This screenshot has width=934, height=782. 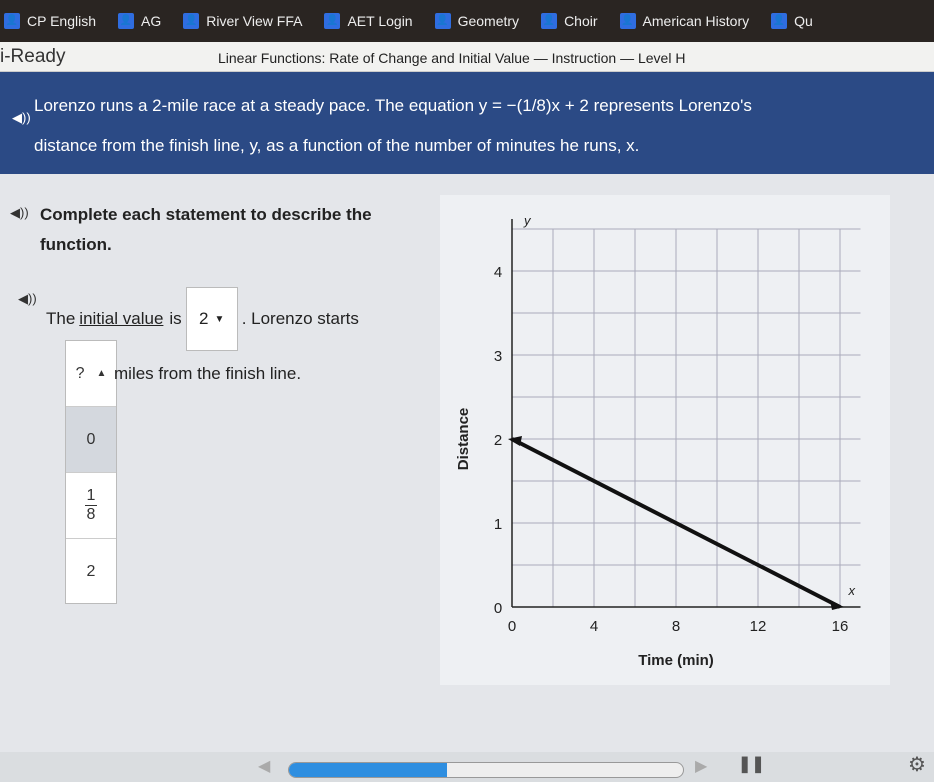 I want to click on y-tick-label: 0, so click(x=498, y=608).